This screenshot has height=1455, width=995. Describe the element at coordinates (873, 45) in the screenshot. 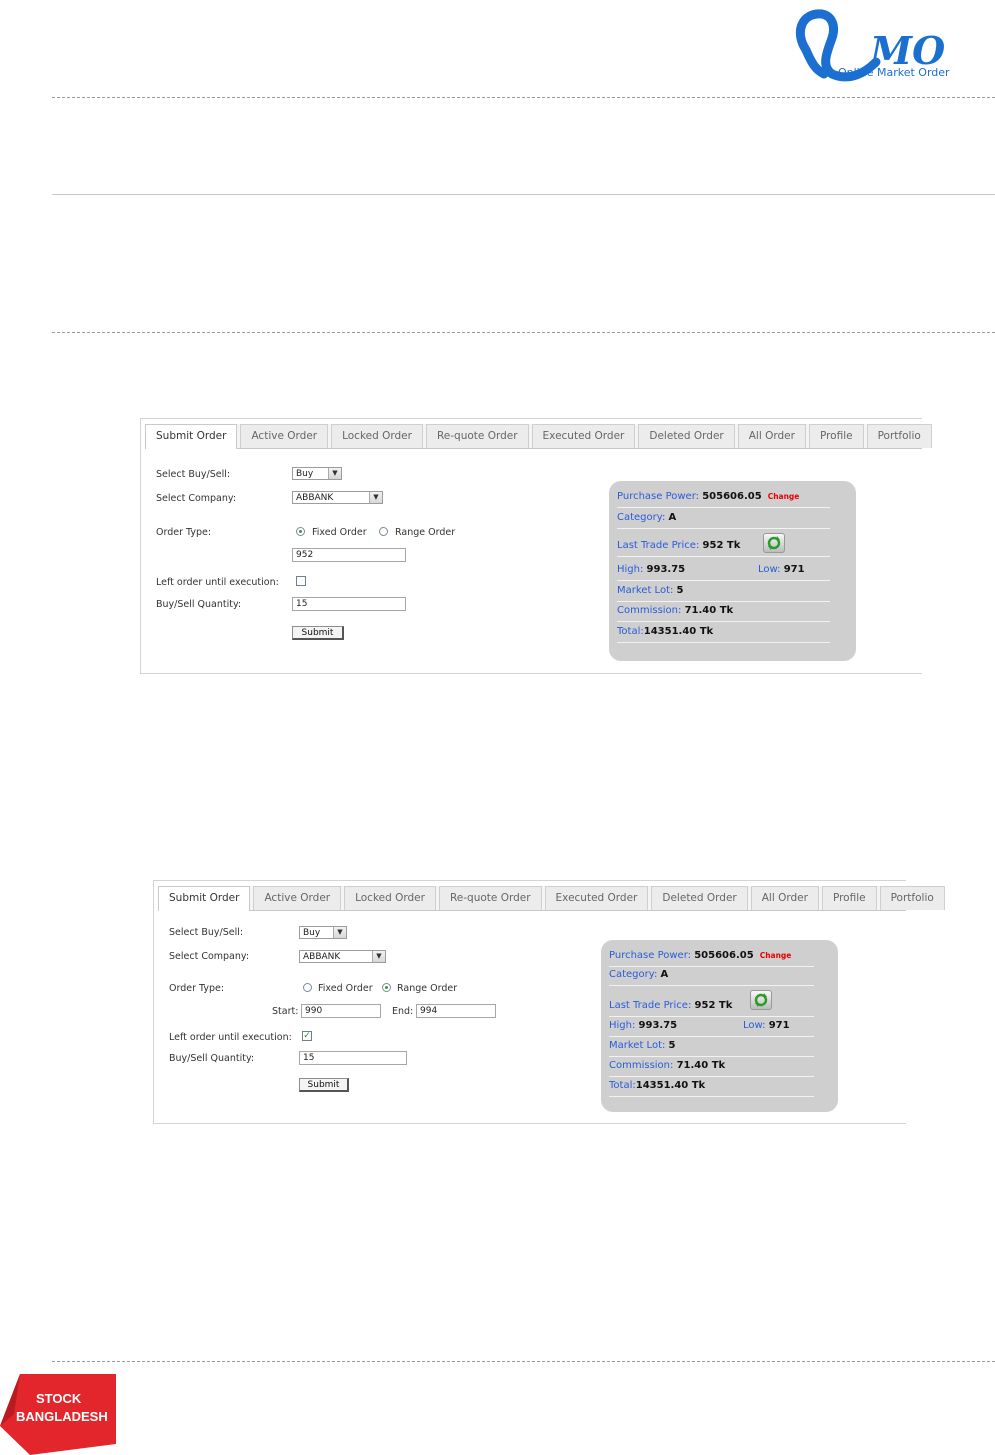

I see `momo-logo: MO Online Market Order` at that location.